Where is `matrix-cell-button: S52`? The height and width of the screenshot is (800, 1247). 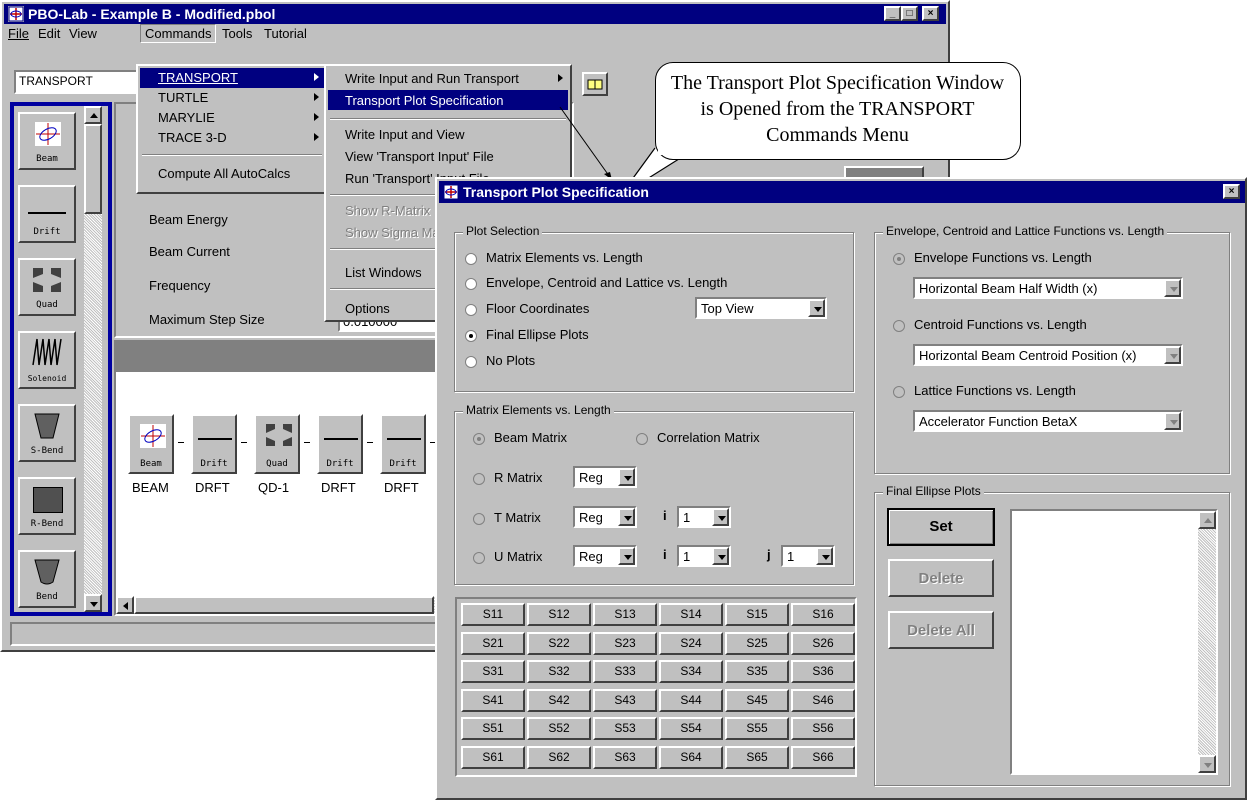 matrix-cell-button: S52 is located at coordinates (559, 728).